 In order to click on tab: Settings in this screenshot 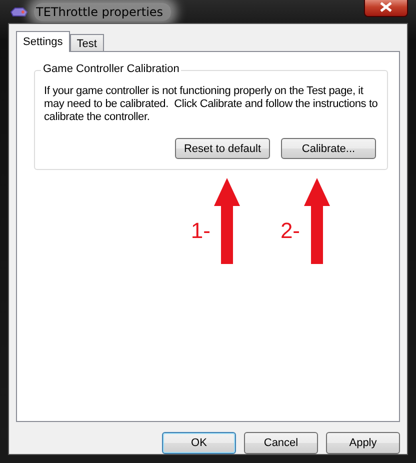, I will do `click(43, 41)`.